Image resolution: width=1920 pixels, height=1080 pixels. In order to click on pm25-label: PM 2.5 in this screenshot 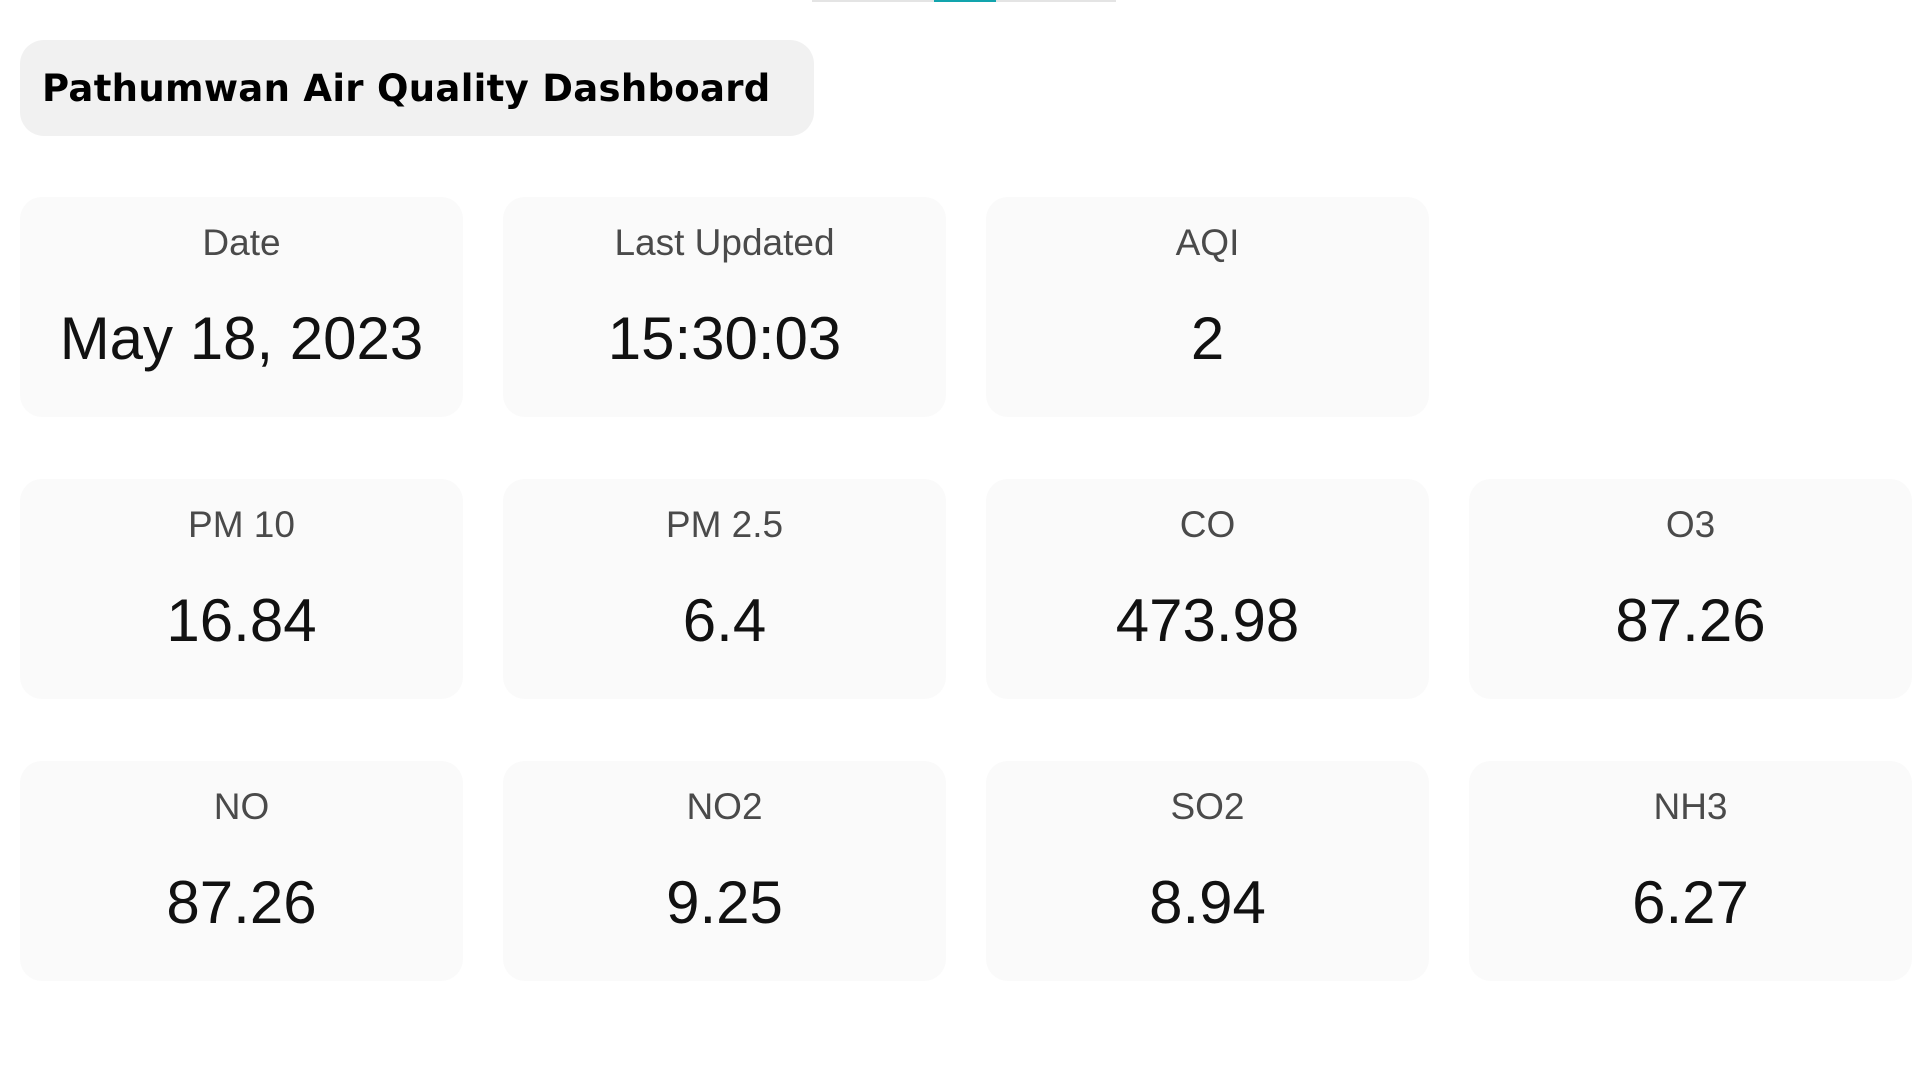, I will do `click(724, 524)`.